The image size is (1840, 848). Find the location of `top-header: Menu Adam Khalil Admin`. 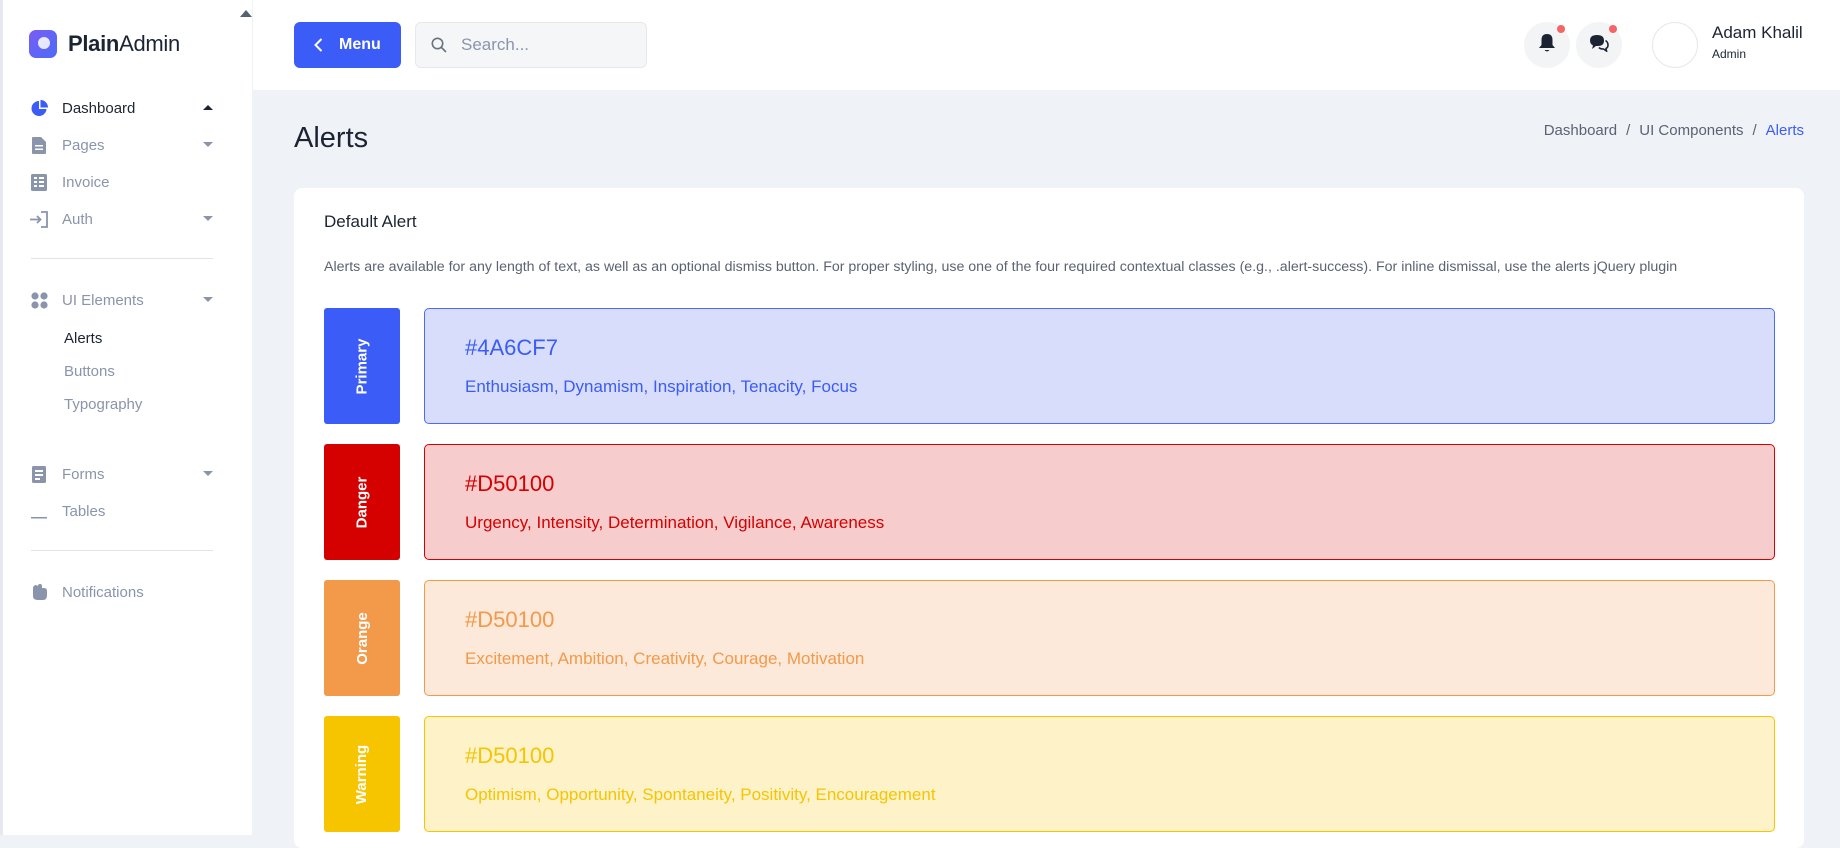

top-header: Menu Adam Khalil Admin is located at coordinates (1046, 45).